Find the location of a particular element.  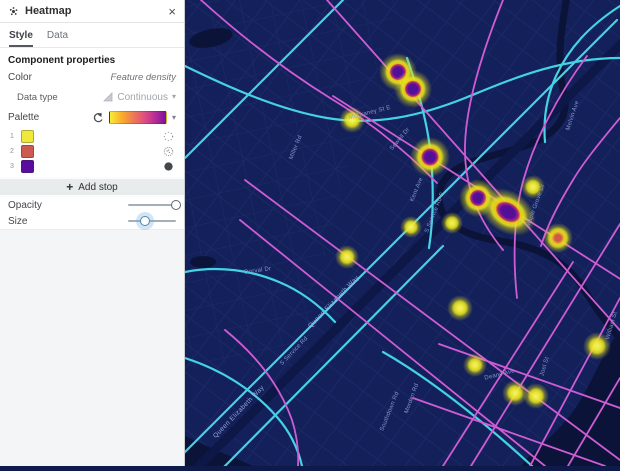

close-icon: × is located at coordinates (172, 11).